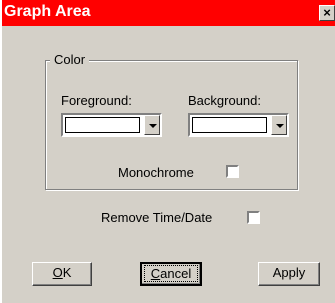  I want to click on apply-button: Apply, so click(289, 274).